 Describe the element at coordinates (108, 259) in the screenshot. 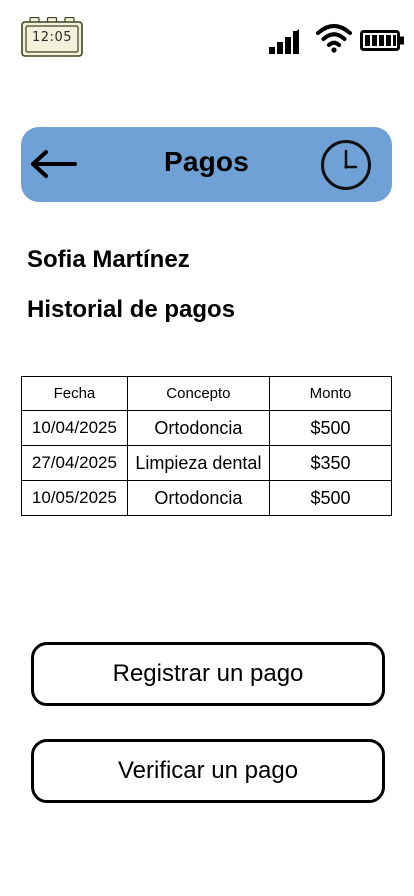

I see `patient-name: Sofia Martínez` at that location.